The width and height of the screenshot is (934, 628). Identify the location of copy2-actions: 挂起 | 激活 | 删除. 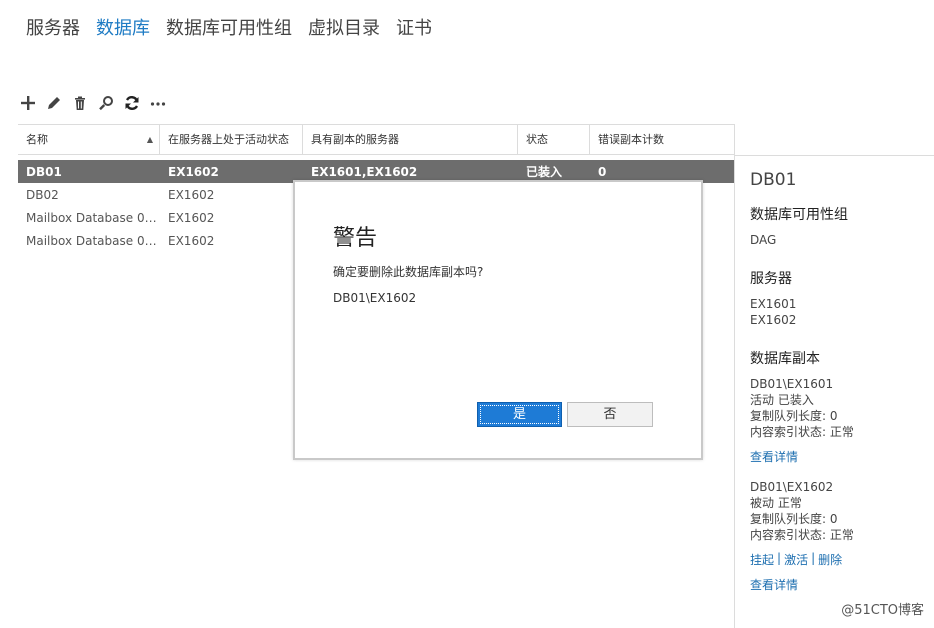
(840, 559).